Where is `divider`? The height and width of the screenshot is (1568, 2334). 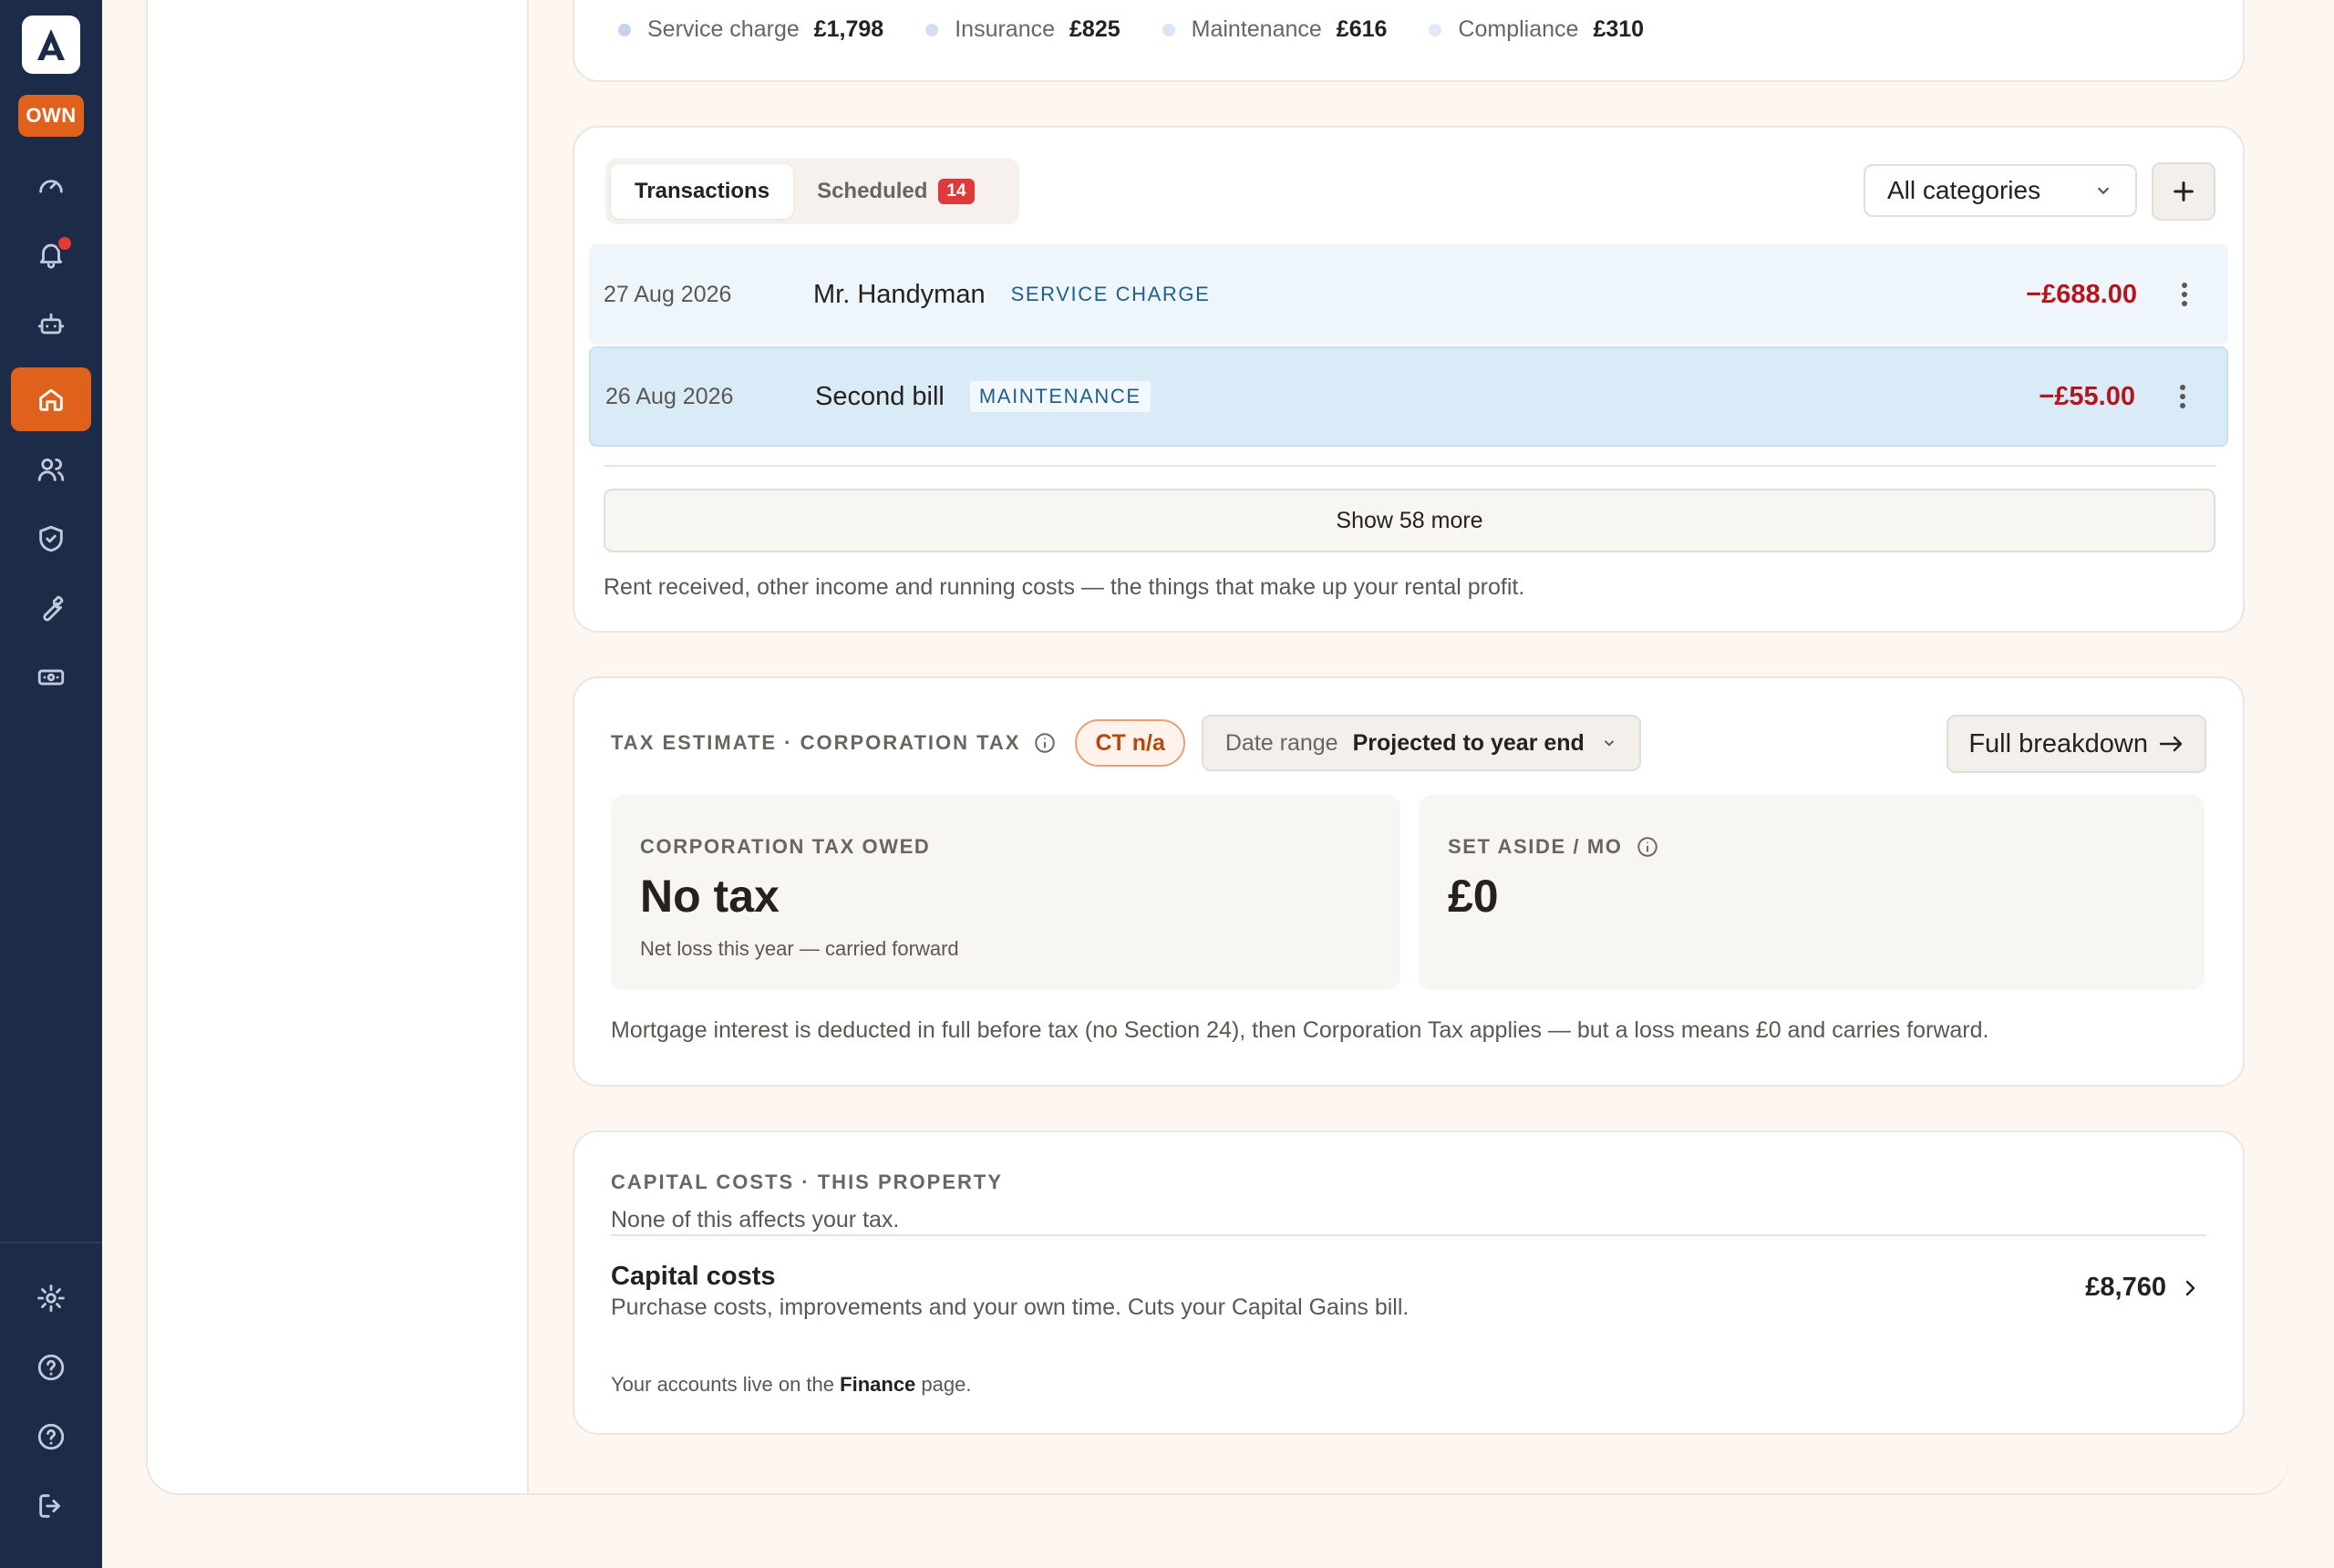
divider is located at coordinates (1409, 466).